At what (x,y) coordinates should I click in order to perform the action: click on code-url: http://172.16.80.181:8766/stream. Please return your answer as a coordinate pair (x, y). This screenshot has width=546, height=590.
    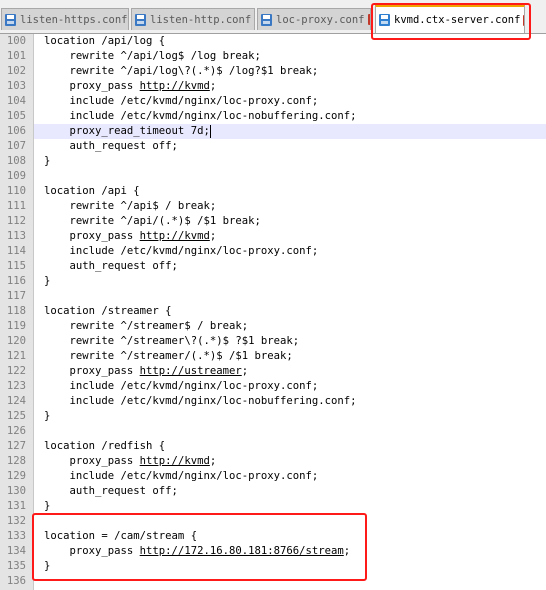
    Looking at the image, I should click on (242, 551).